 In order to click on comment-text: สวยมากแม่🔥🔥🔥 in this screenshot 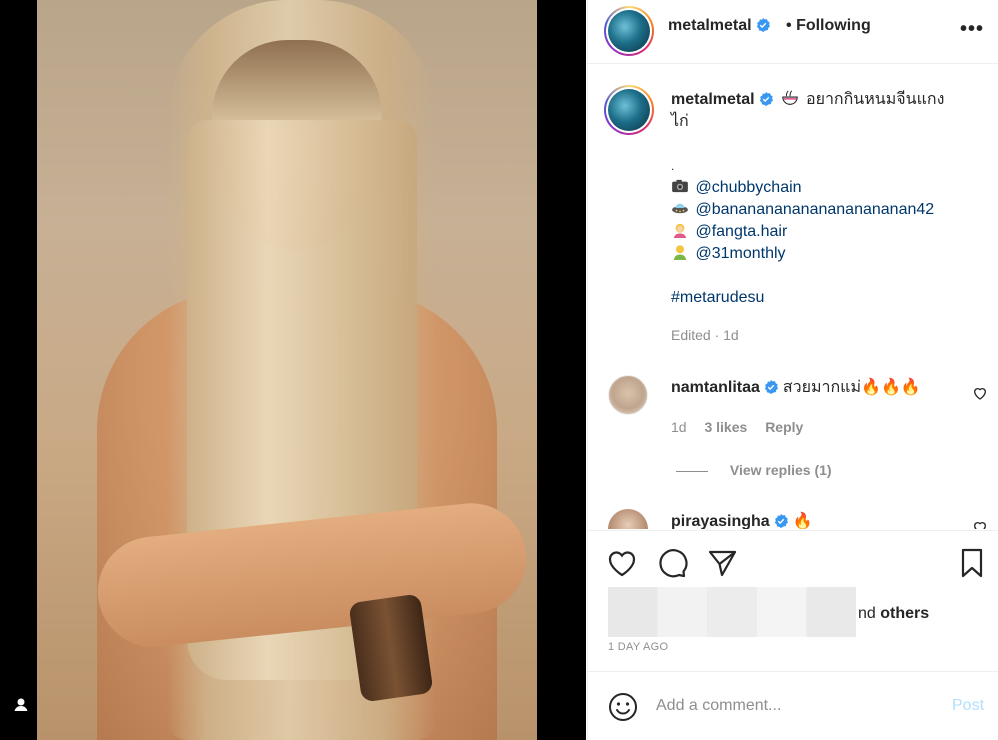, I will do `click(851, 387)`.